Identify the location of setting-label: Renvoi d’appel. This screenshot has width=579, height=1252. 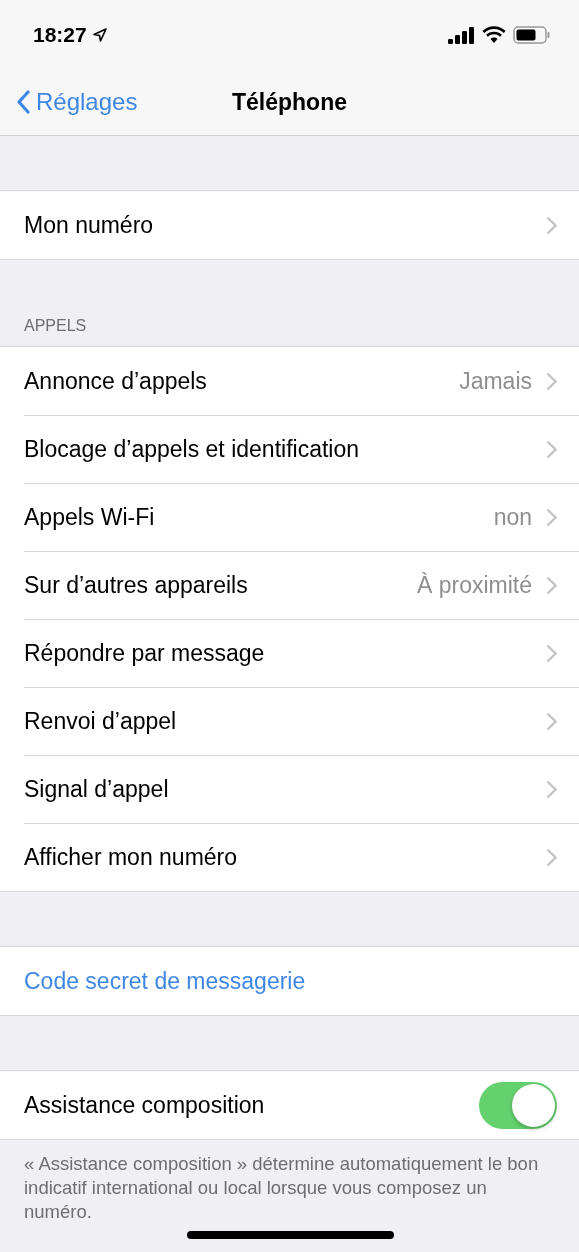
(285, 721).